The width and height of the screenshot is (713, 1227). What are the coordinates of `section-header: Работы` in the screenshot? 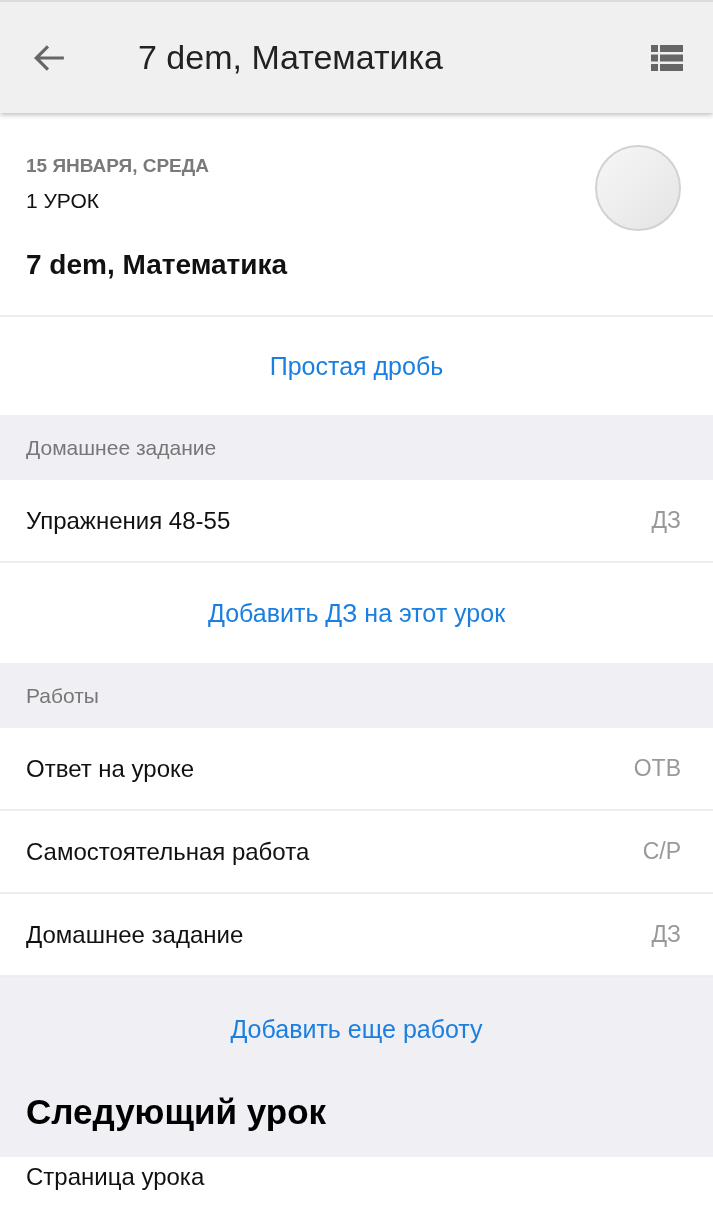 It's located at (62, 695).